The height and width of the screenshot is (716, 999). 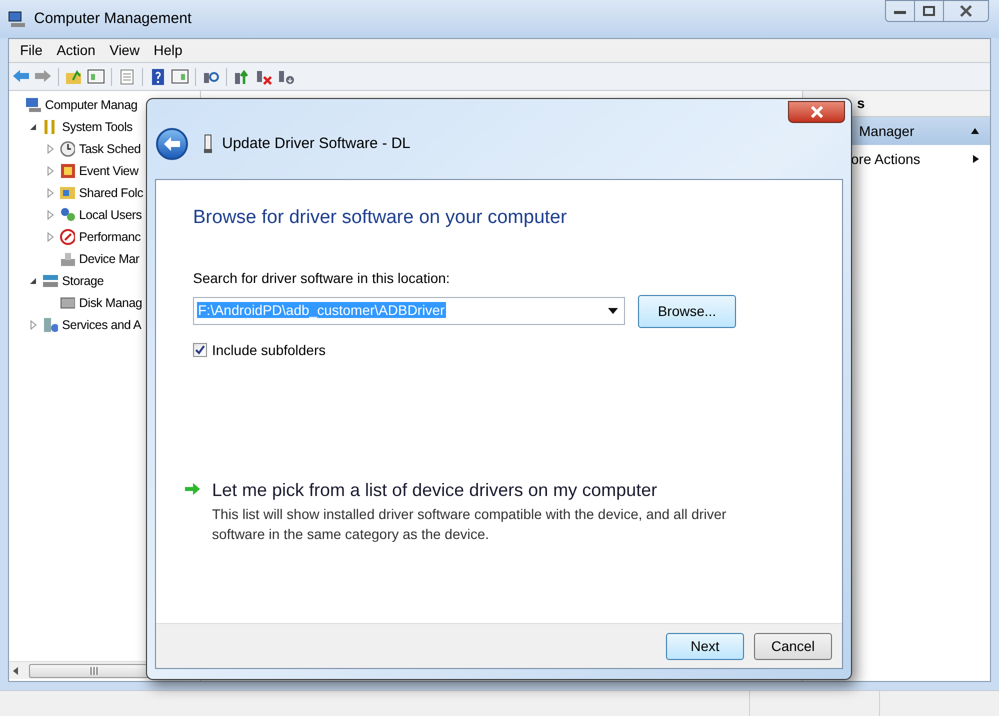 I want to click on storage-icon, so click(x=50, y=281).